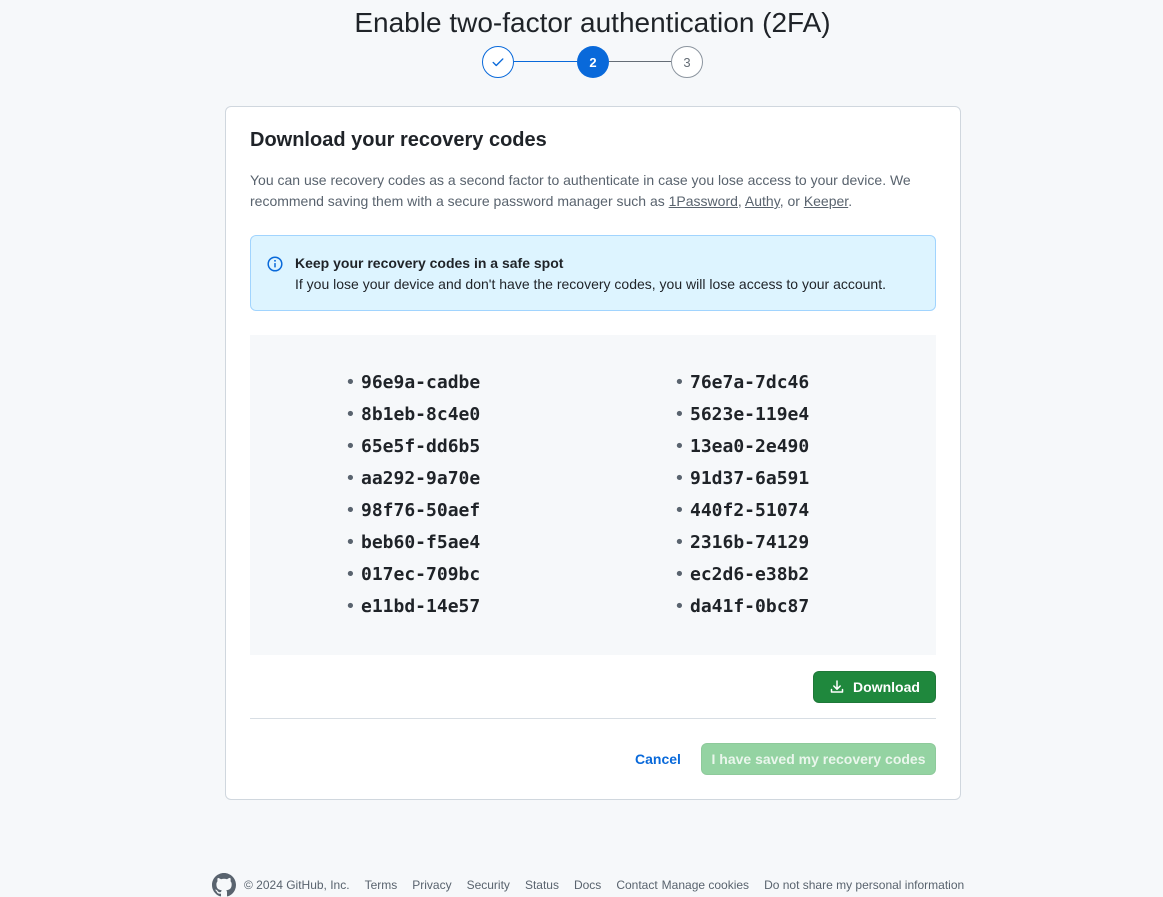  What do you see at coordinates (705, 885) in the screenshot?
I see `footer-link-manage-cookies: Manage cookies` at bounding box center [705, 885].